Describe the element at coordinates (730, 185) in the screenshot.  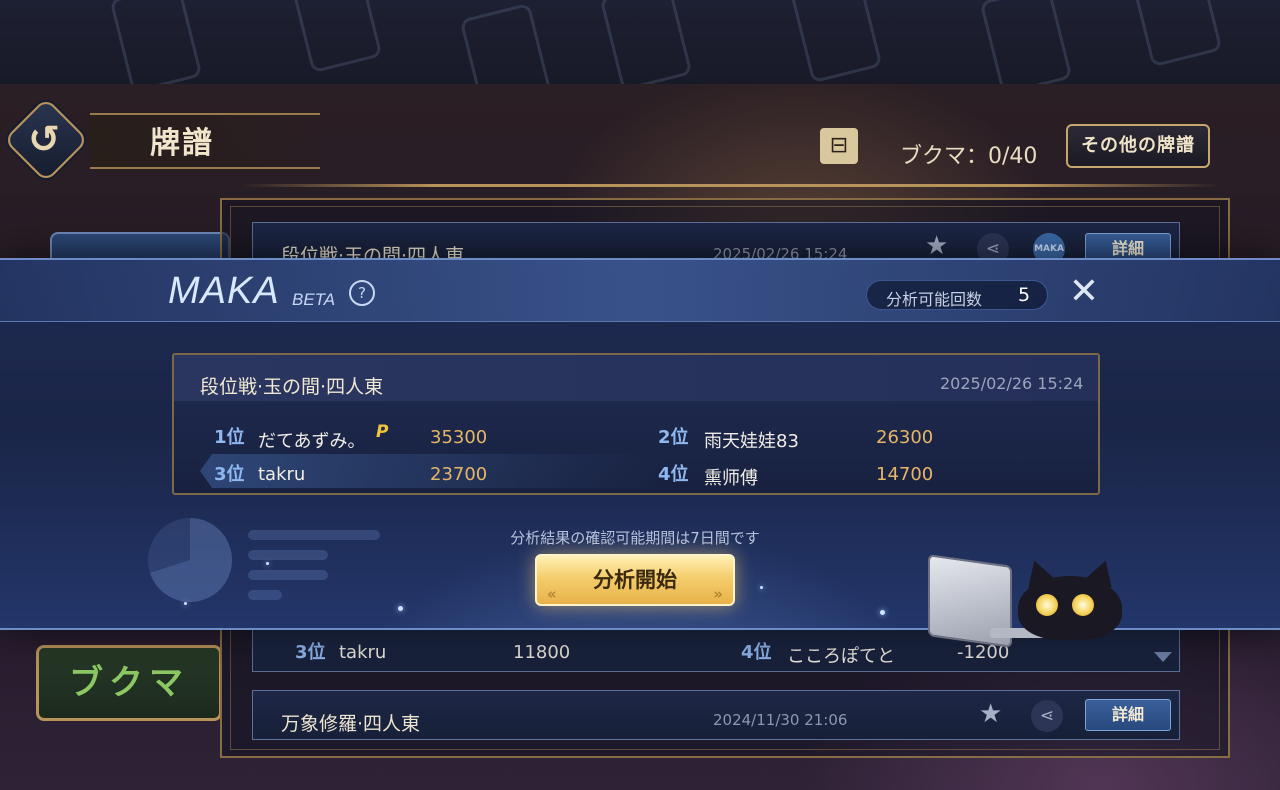
I see `header-divider` at that location.